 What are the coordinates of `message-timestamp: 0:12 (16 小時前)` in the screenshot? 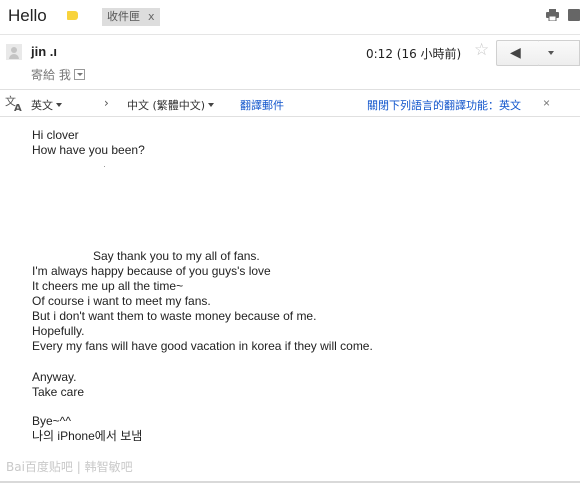 It's located at (414, 54).